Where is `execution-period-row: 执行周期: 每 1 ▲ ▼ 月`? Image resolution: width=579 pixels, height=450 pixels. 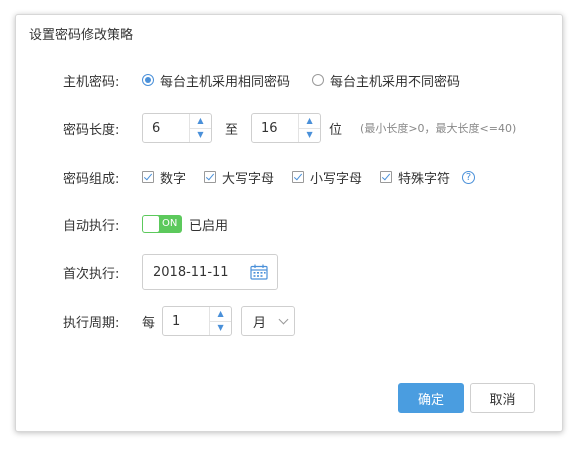 execution-period-row: 执行周期: 每 1 ▲ ▼ 月 is located at coordinates (179, 321).